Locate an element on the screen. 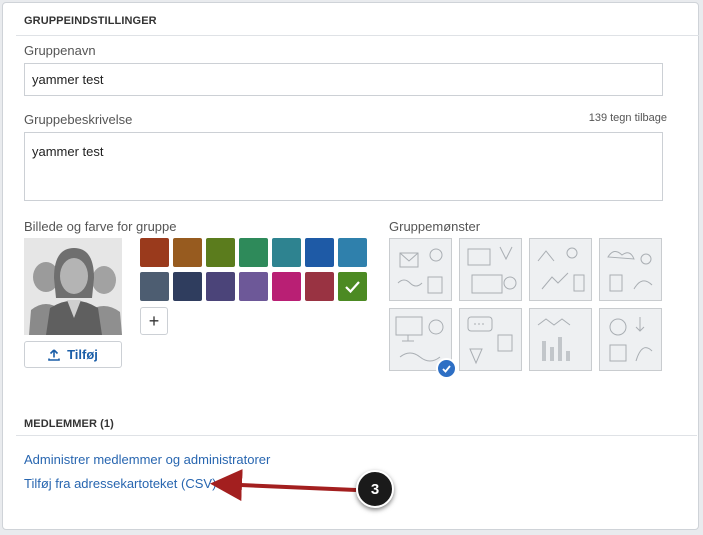 This screenshot has height=535, width=703. group-description-label: Gruppebeskrivelse is located at coordinates (78, 119).